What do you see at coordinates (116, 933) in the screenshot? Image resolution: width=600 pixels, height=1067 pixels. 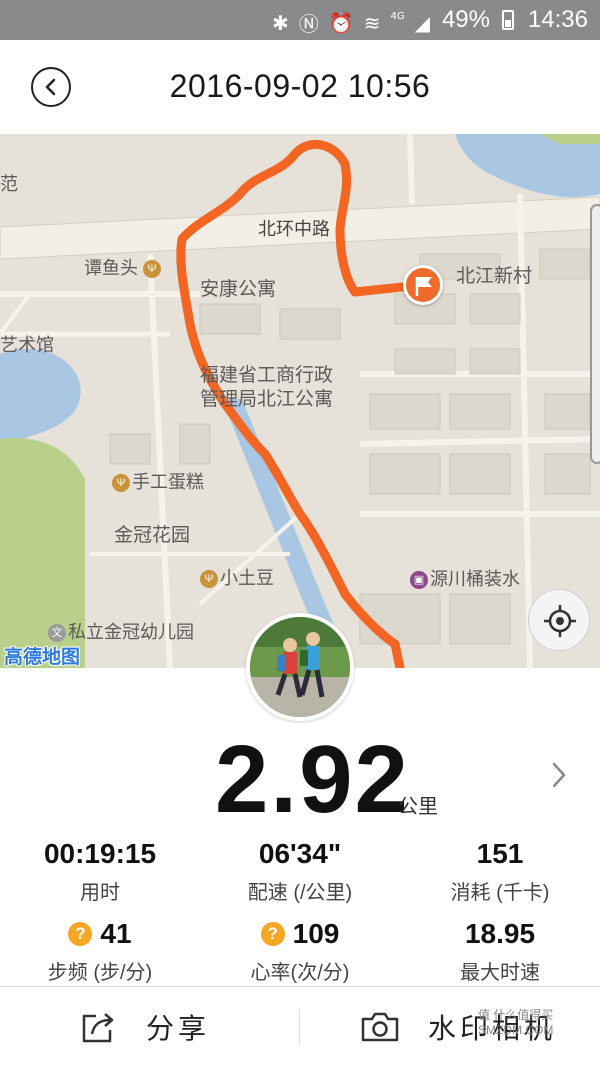 I see `stat-value: 41` at bounding box center [116, 933].